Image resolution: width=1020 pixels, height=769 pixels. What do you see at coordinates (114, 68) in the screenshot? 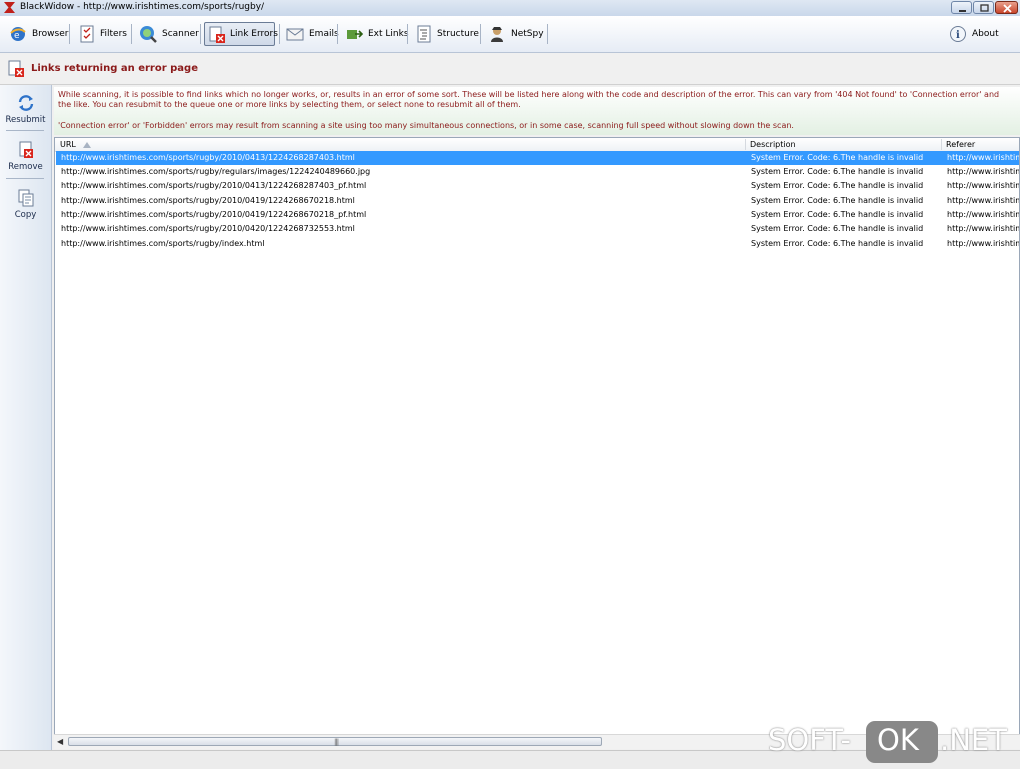
I see `section-title: Links returning an error page` at bounding box center [114, 68].